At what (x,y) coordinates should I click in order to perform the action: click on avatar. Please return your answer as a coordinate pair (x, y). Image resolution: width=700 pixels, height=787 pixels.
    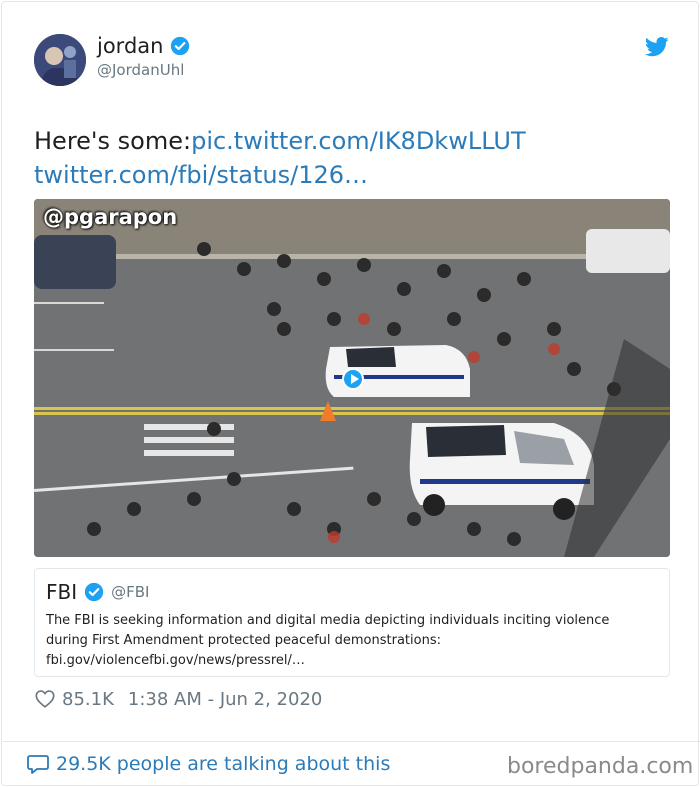
    Looking at the image, I should click on (60, 60).